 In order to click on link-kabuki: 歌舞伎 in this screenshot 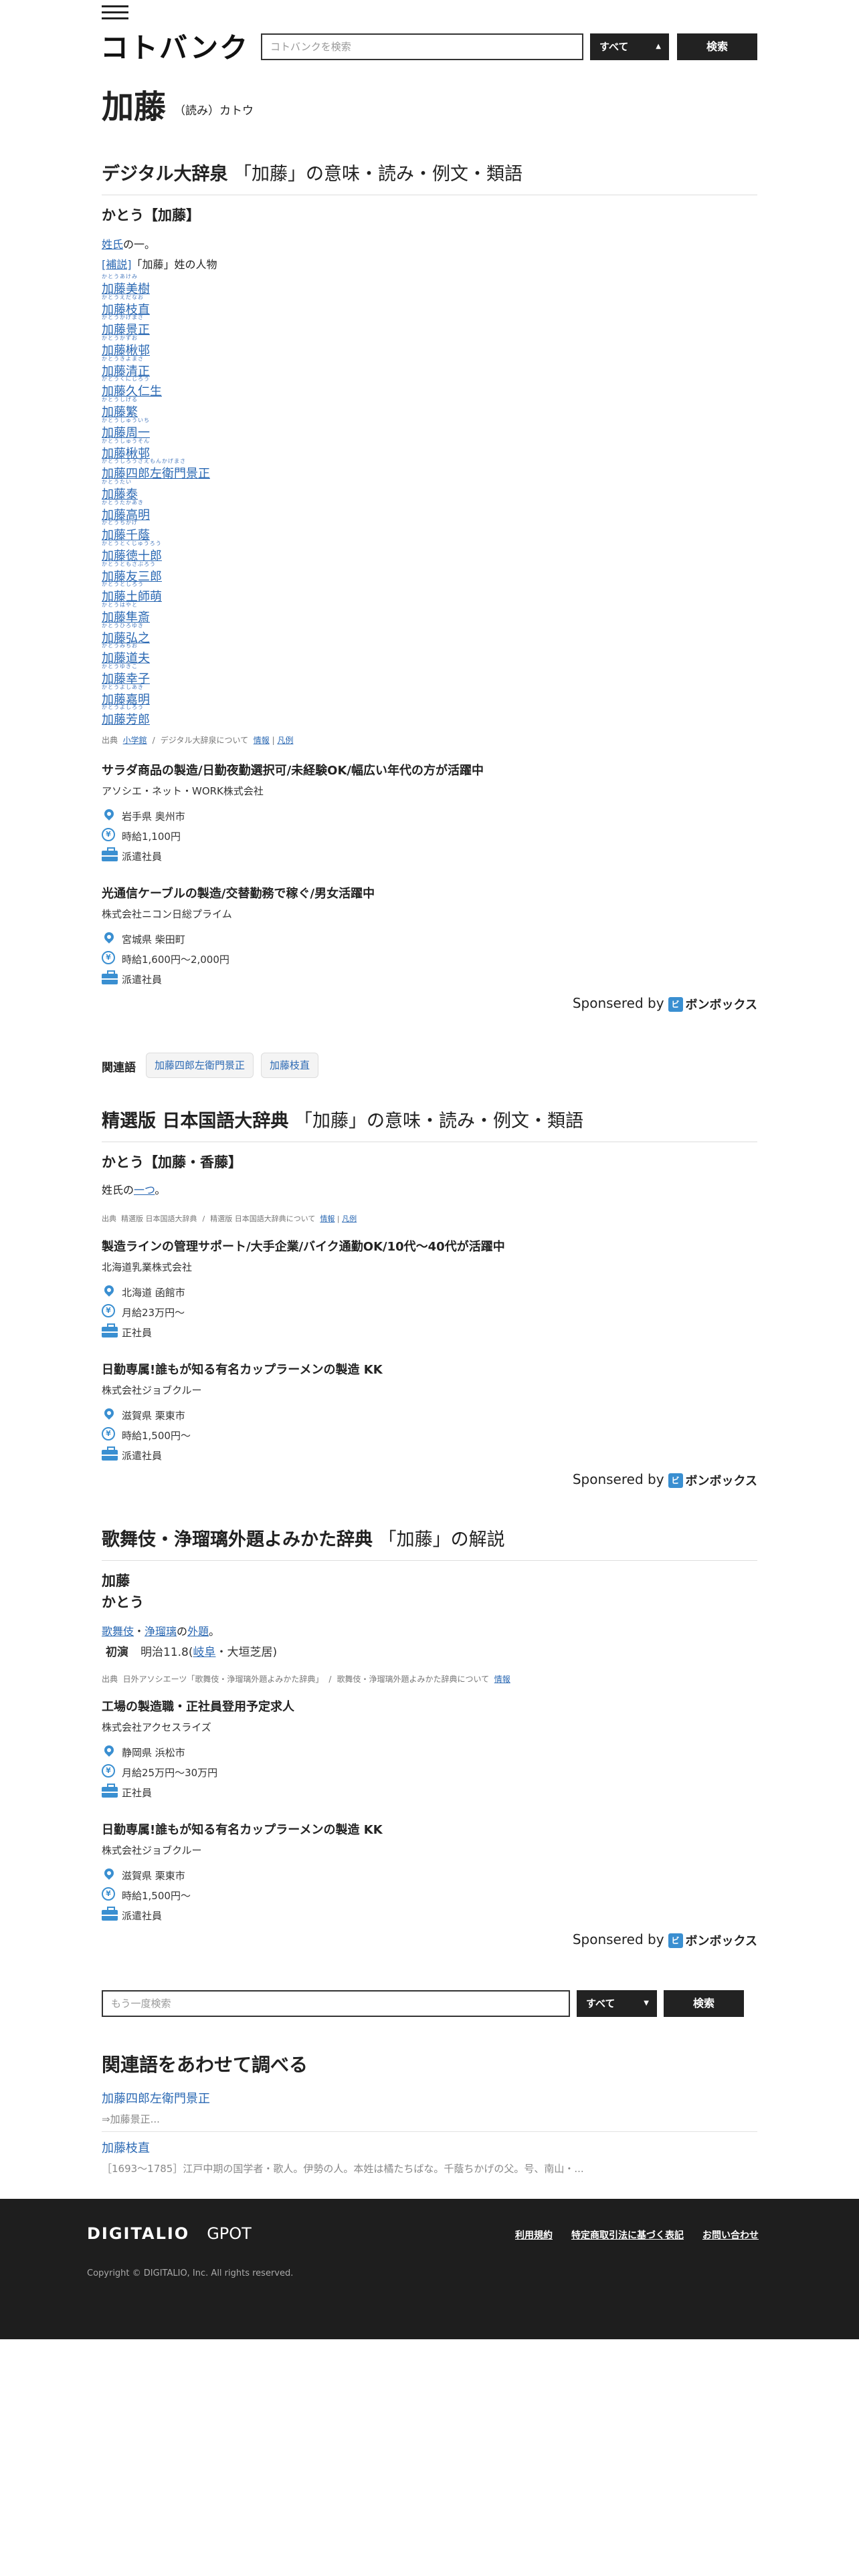, I will do `click(118, 1632)`.